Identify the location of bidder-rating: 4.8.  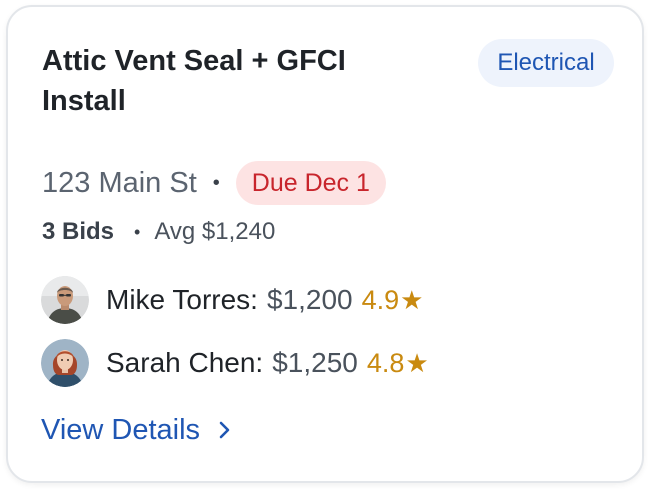
(385, 362).